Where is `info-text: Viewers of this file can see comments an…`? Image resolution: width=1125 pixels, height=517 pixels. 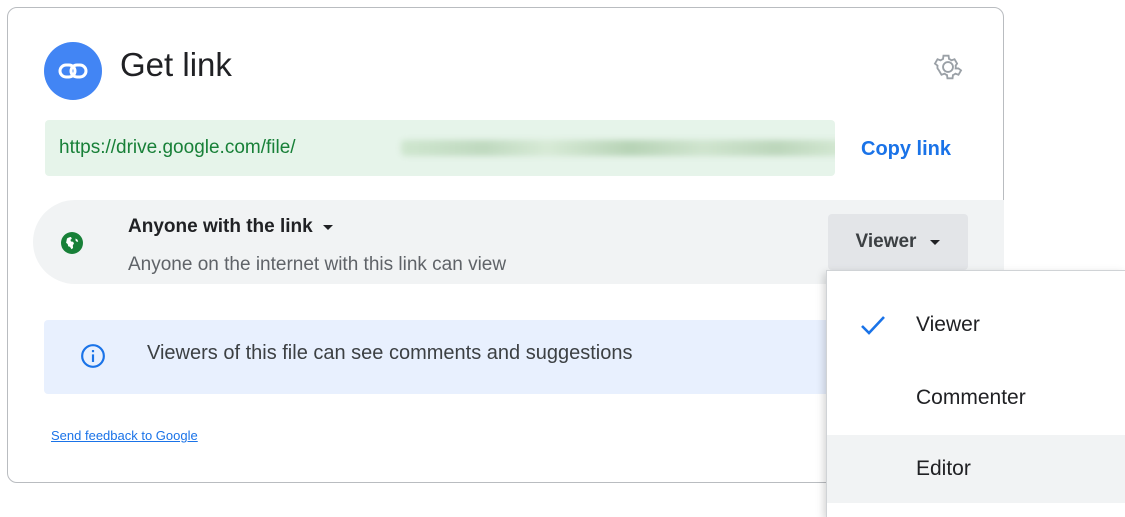
info-text: Viewers of this file can see comments an… is located at coordinates (390, 353).